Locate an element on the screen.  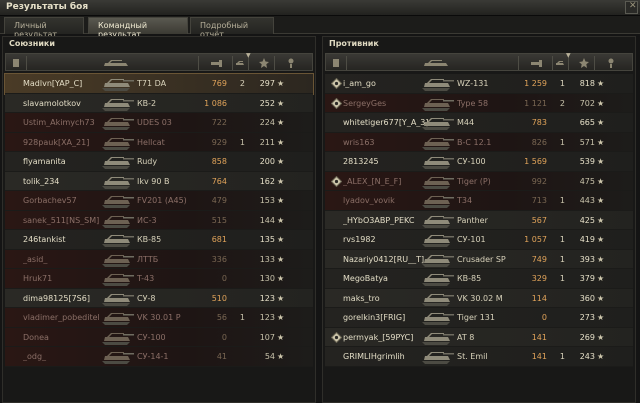
close-icon: ✕ is located at coordinates (633, 6).